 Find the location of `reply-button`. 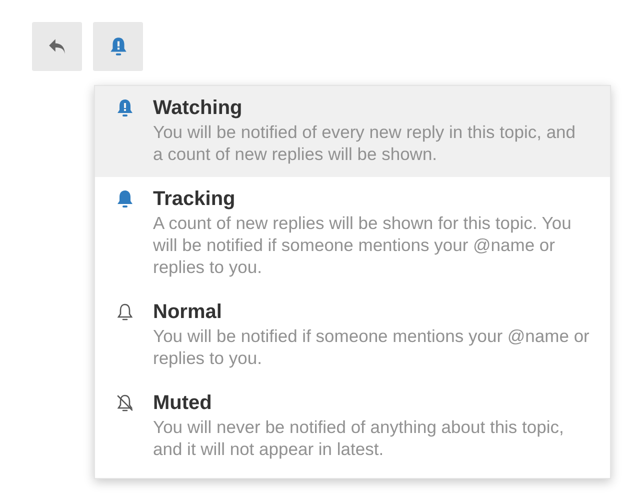

reply-button is located at coordinates (57, 46).